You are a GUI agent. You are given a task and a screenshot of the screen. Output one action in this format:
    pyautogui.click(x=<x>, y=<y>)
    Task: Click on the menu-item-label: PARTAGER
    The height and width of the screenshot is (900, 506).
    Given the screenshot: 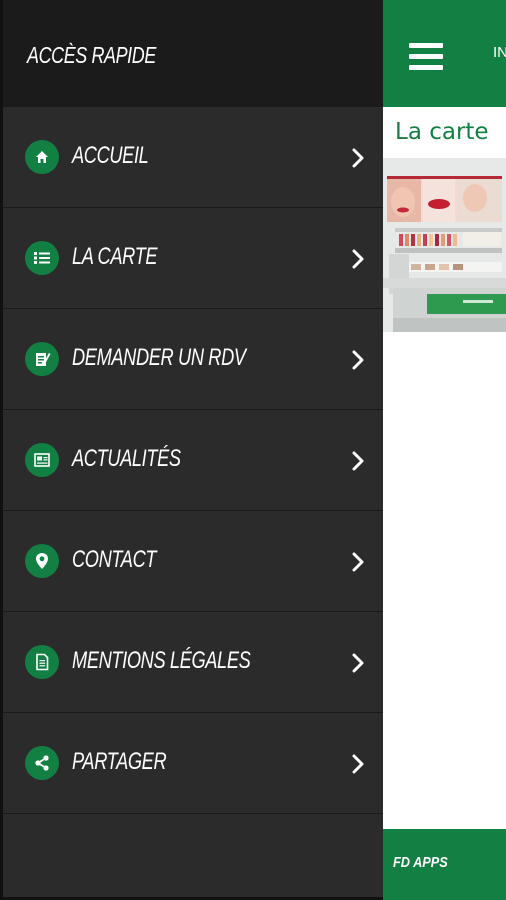 What is the action you would take?
    pyautogui.click(x=119, y=761)
    